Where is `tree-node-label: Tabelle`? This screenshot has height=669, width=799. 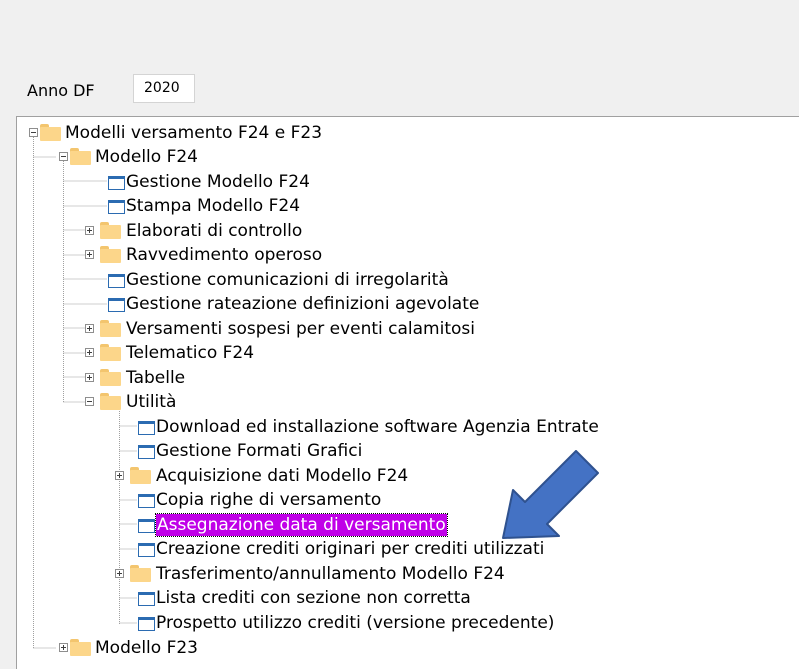
tree-node-label: Tabelle is located at coordinates (155, 378).